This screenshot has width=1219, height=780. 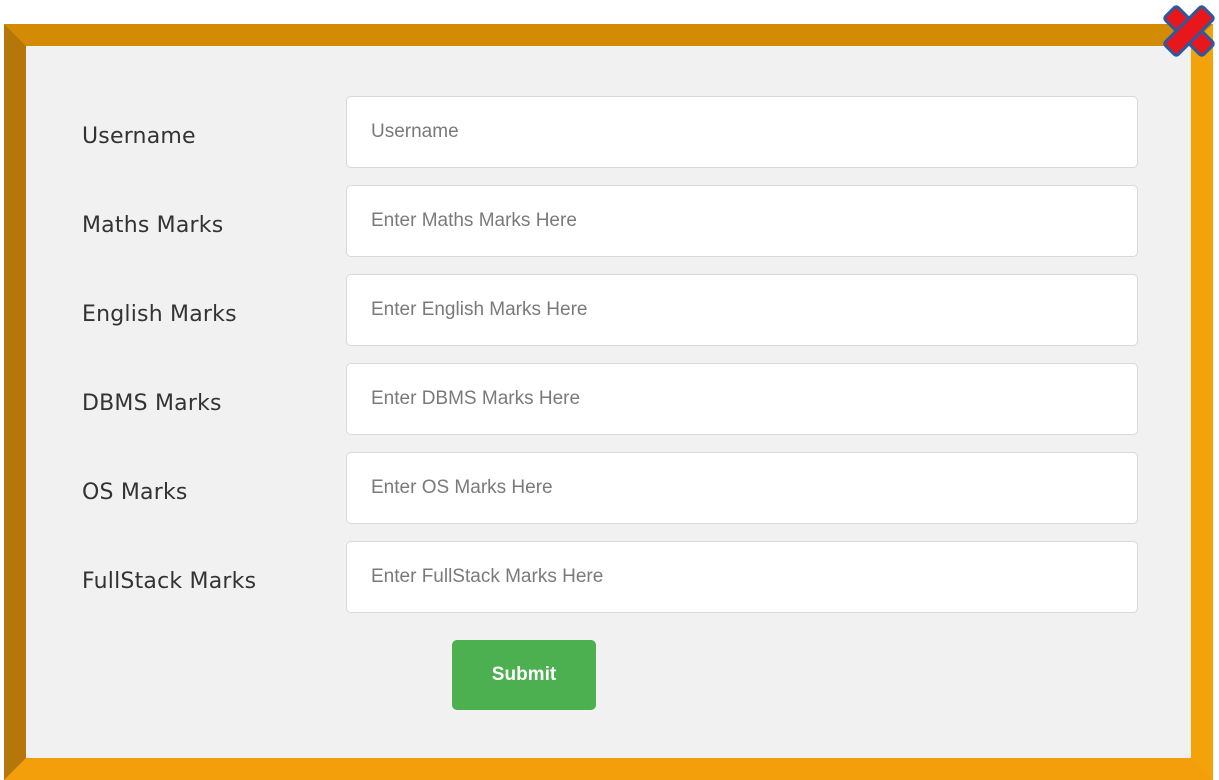 I want to click on fullstack-marks-input, so click(x=742, y=577).